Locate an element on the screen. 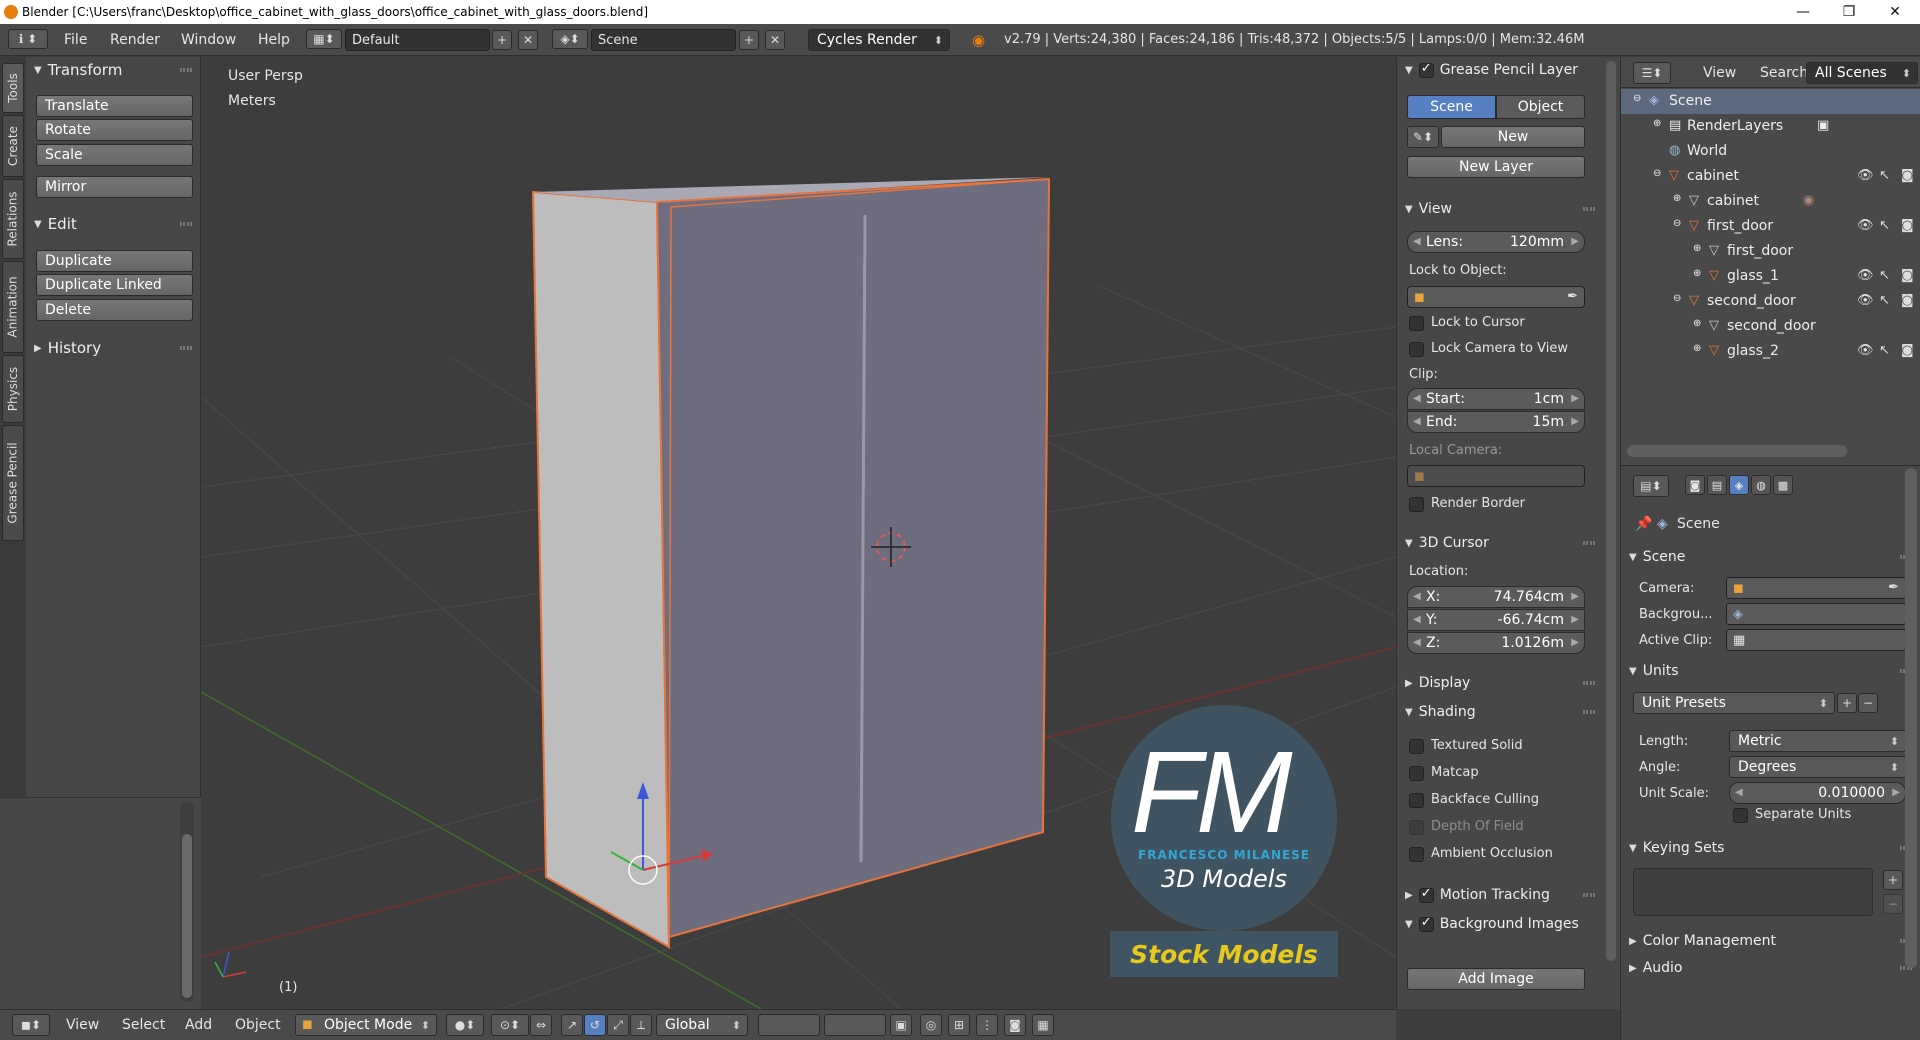 The width and height of the screenshot is (1920, 1040). cursor-y-field: ◀ Y: -66.74cm ▶ is located at coordinates (1496, 620).